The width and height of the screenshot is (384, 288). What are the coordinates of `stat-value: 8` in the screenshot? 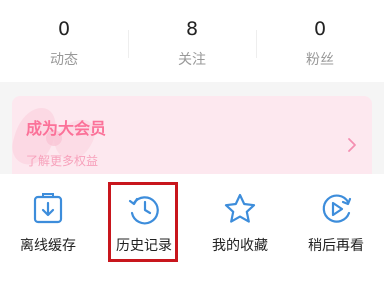 It's located at (192, 29).